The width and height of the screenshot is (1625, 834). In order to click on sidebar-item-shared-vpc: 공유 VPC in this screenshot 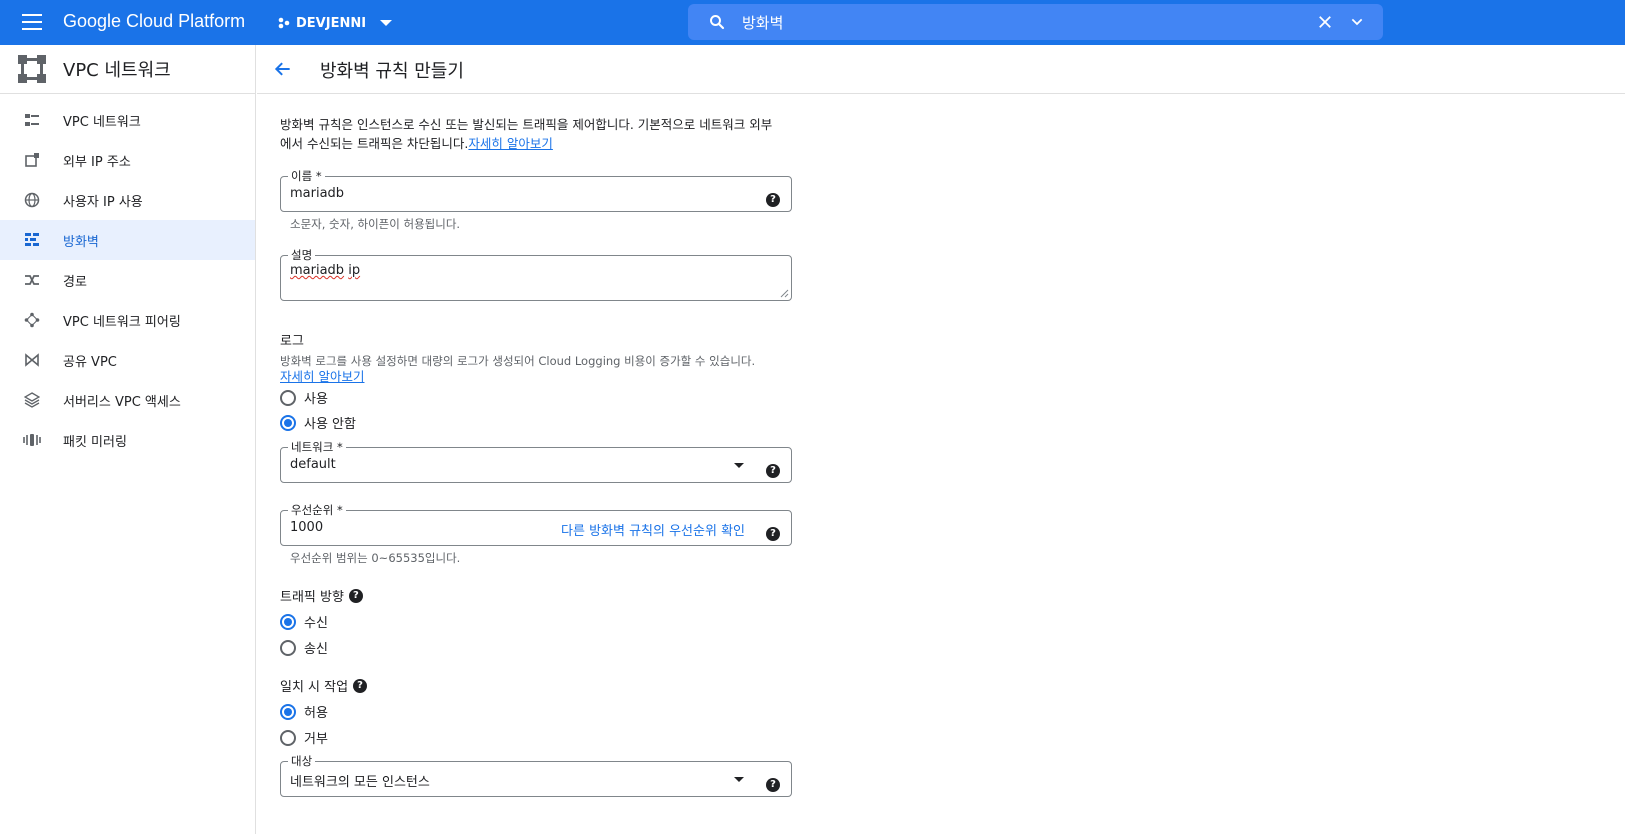, I will do `click(127, 360)`.